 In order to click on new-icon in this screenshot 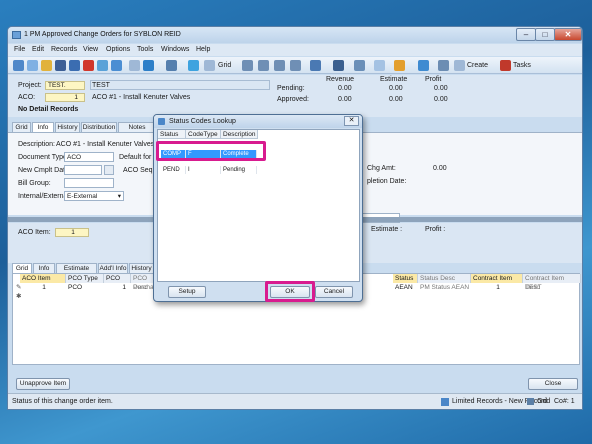, I will do `click(18, 65)`.